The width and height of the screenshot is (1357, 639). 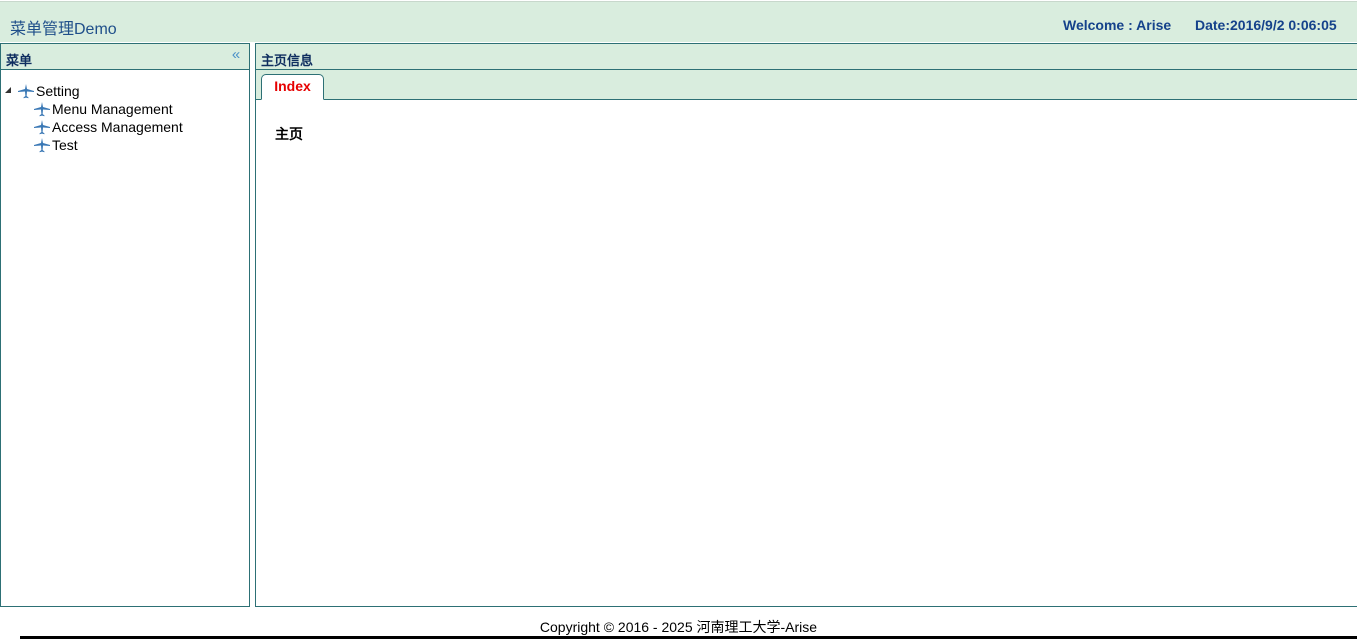 What do you see at coordinates (292, 87) in the screenshot?
I see `tab-index: Index` at bounding box center [292, 87].